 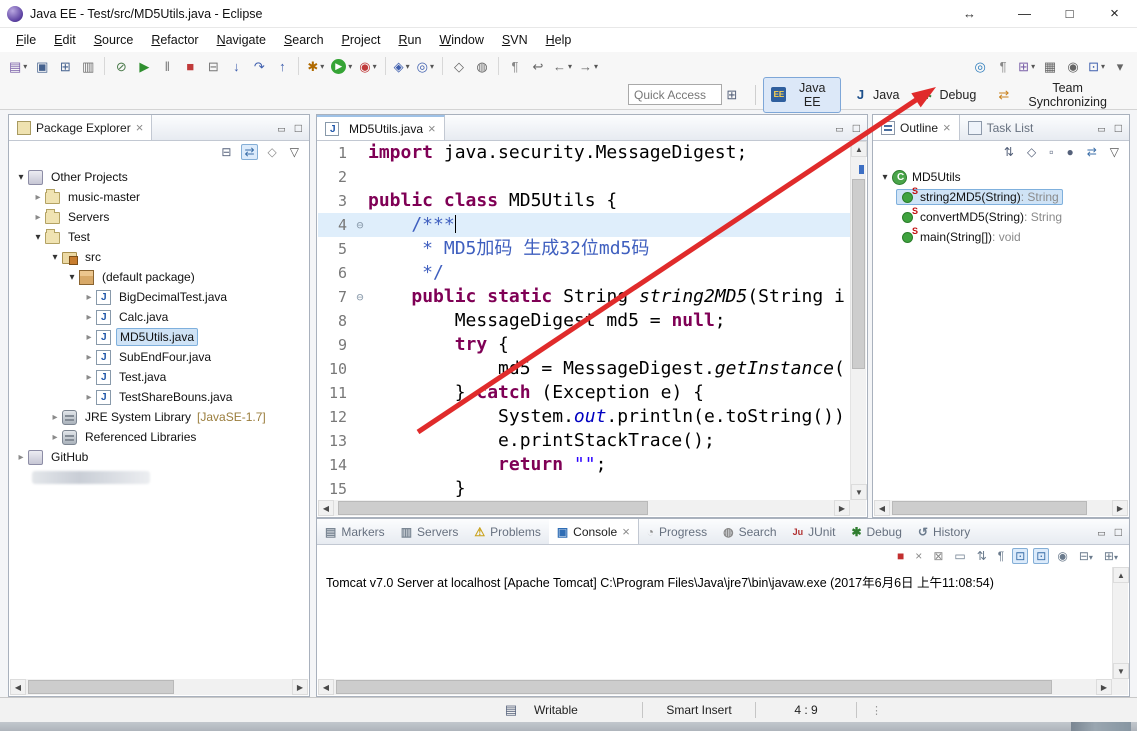 I want to click on step-return-icon: ↑, so click(x=282, y=66).